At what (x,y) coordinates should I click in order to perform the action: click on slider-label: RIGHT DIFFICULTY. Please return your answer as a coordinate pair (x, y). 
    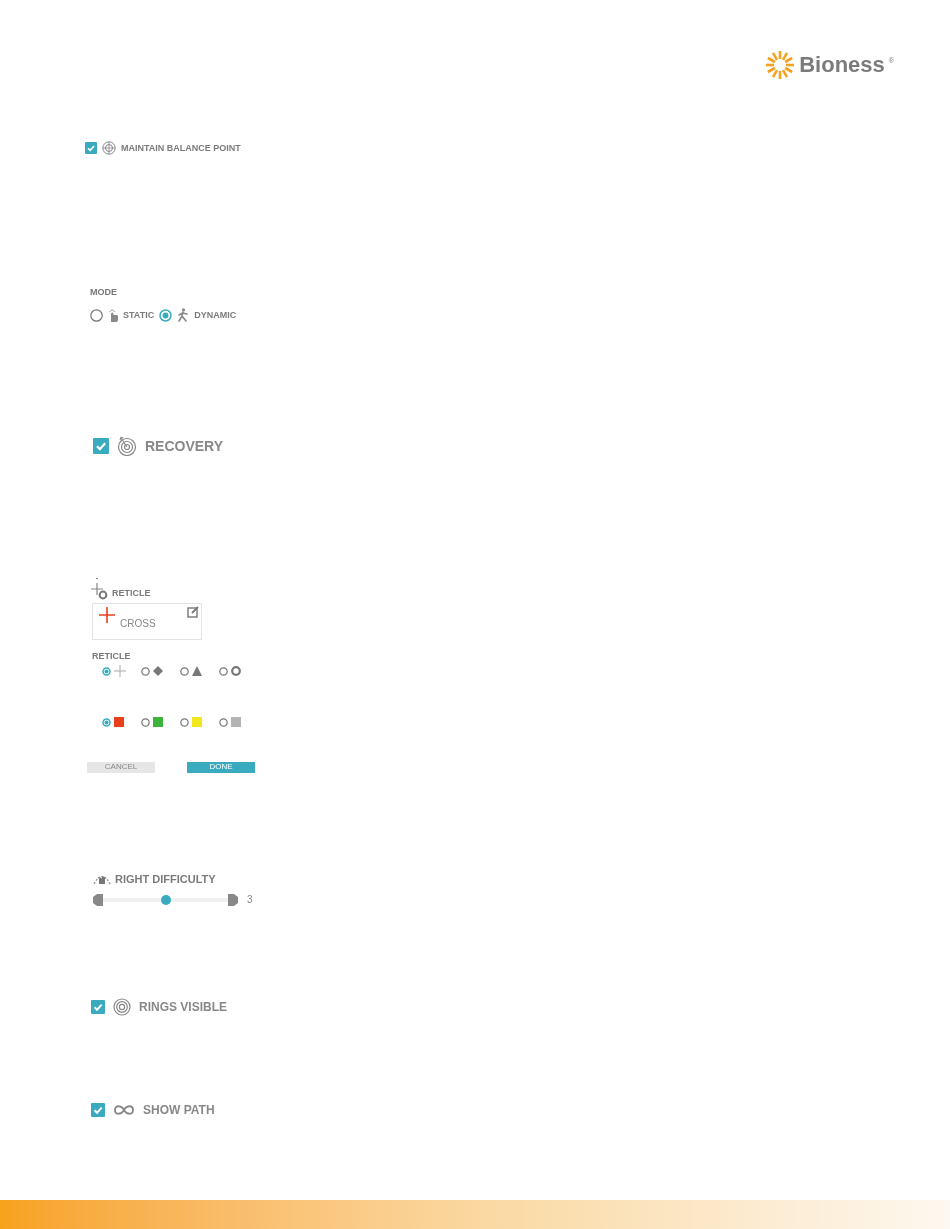
    Looking at the image, I should click on (165, 879).